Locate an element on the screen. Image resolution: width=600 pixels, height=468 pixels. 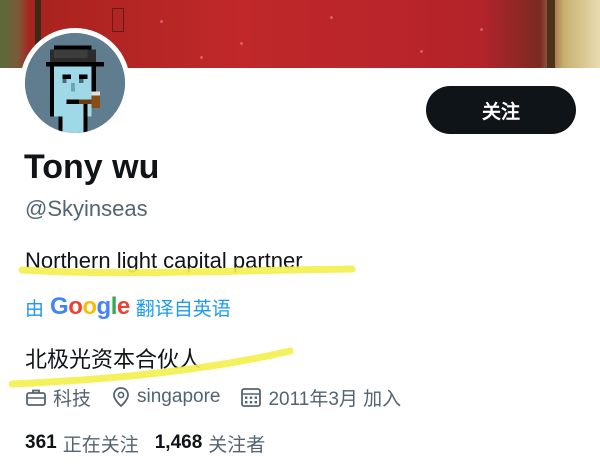
profile-meta: 科技 singapore 2011年3月 加入 is located at coordinates (223, 397).